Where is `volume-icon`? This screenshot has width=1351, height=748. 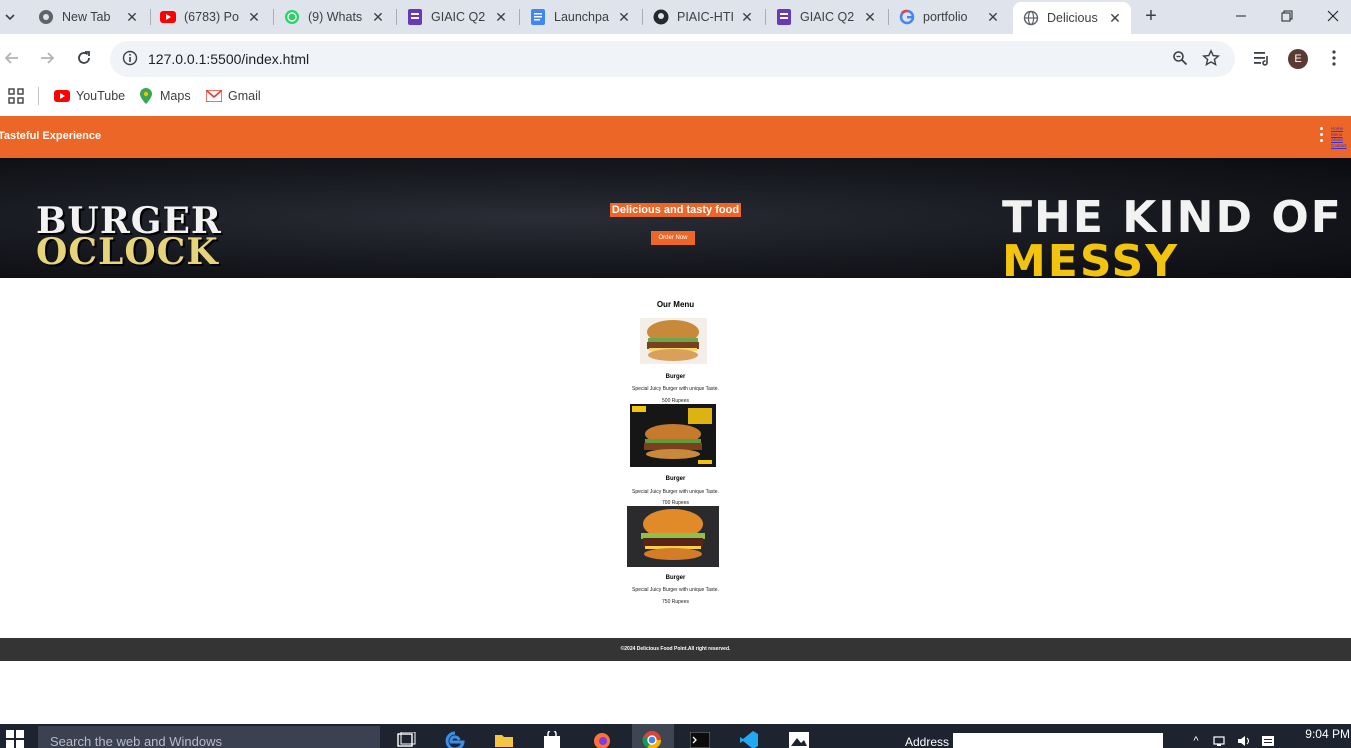
volume-icon is located at coordinates (1244, 741).